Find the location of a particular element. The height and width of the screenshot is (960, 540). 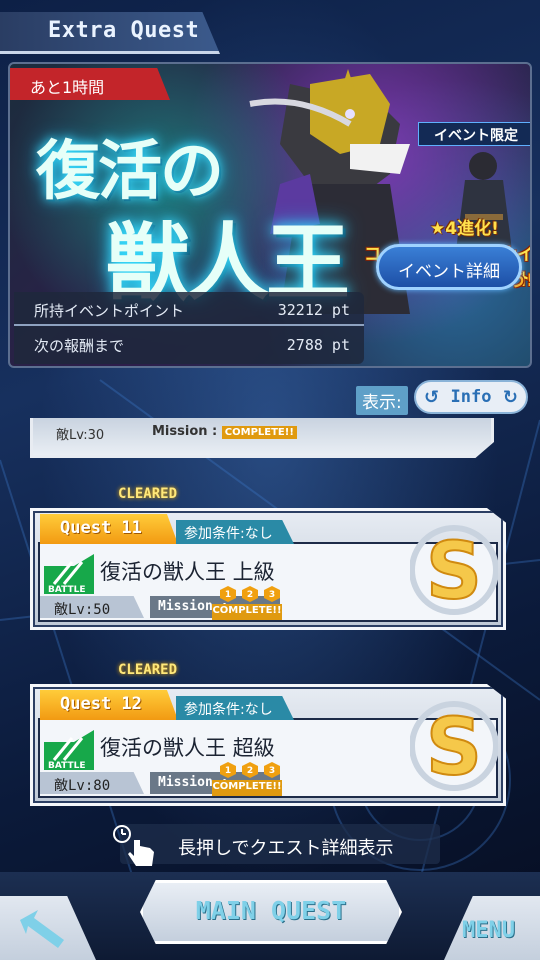

next-reward-label: 次の報酬まで is located at coordinates (79, 345).